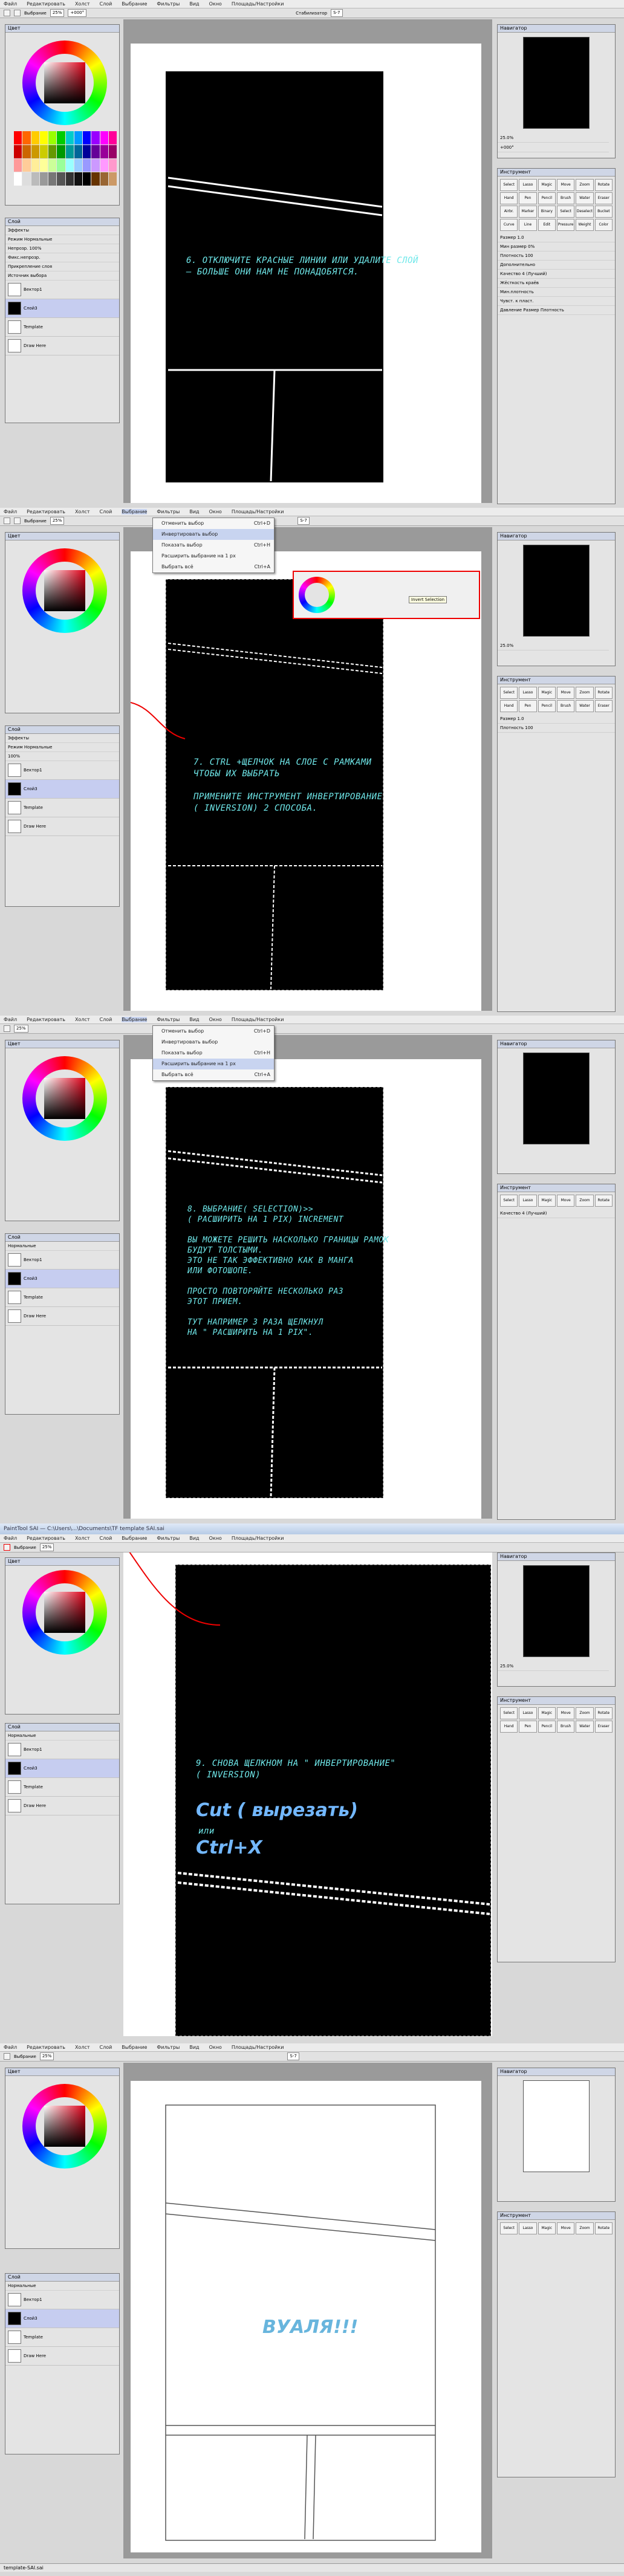  Describe the element at coordinates (307, 2311) in the screenshot. I see `canvas-area: ВУАЛЯ!!!` at that location.